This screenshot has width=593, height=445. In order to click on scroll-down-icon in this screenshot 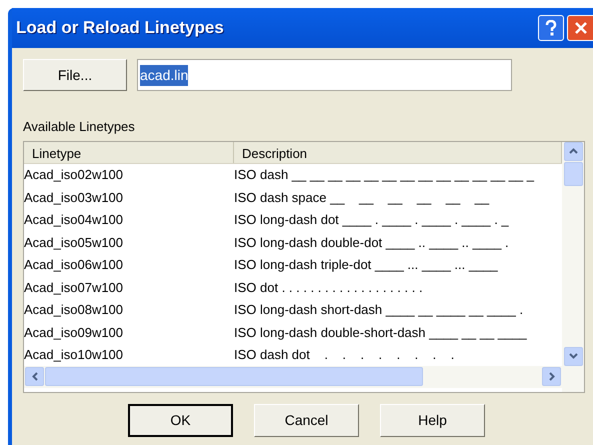, I will do `click(573, 356)`.